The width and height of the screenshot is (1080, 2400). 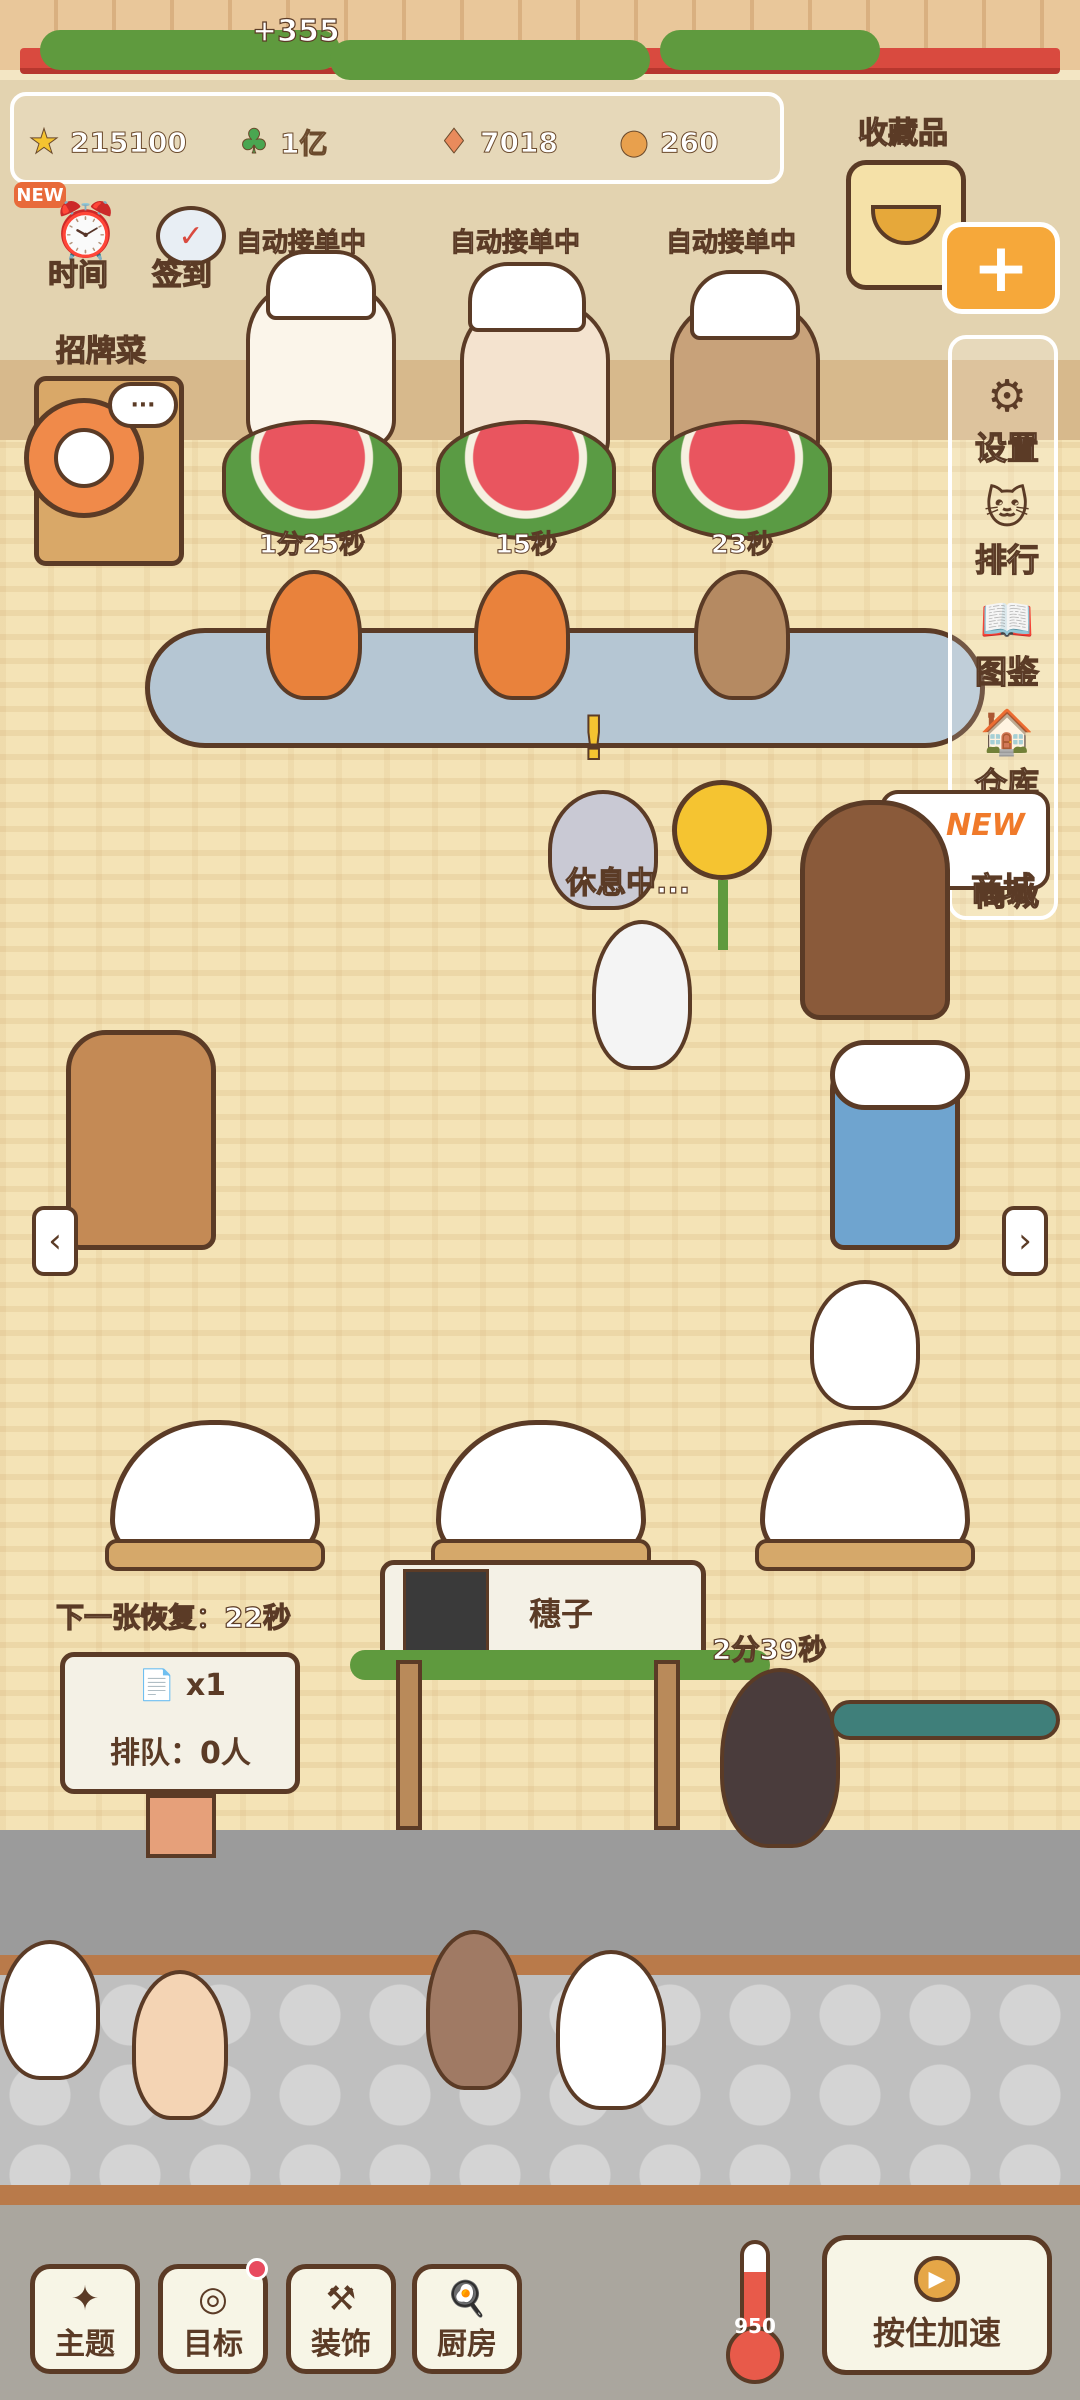 What do you see at coordinates (1006, 559) in the screenshot?
I see `ranking-label: 排行` at bounding box center [1006, 559].